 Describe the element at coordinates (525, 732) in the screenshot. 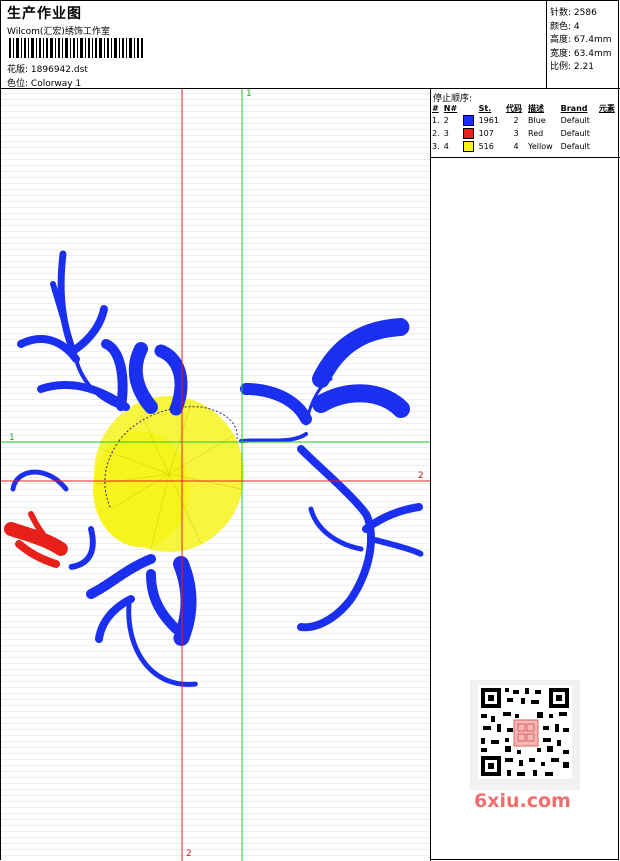

I see `qr-code-icon` at that location.